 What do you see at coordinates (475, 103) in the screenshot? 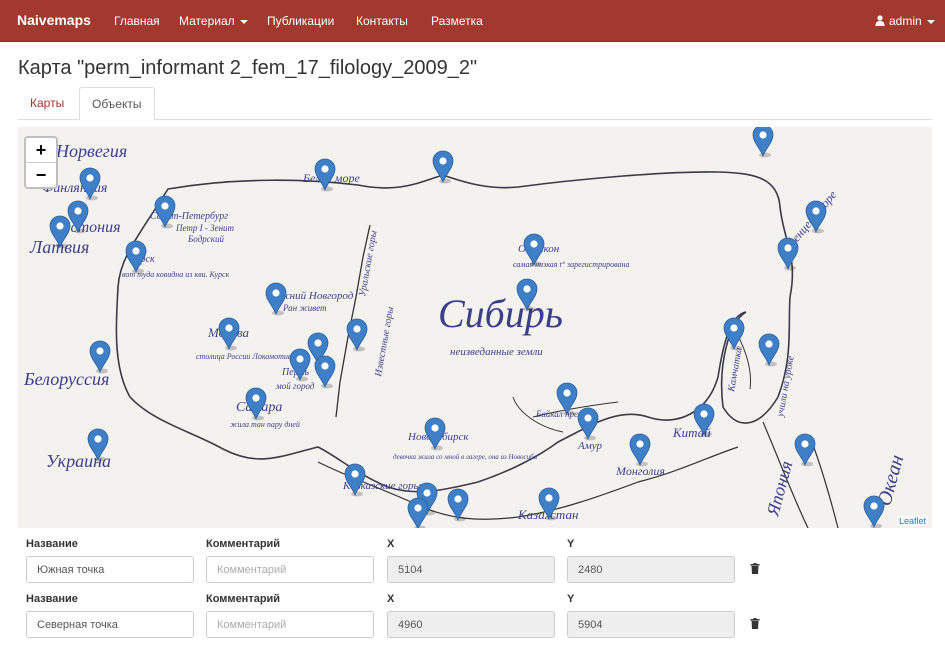
I see `tab-bar: Карты Объекты` at bounding box center [475, 103].